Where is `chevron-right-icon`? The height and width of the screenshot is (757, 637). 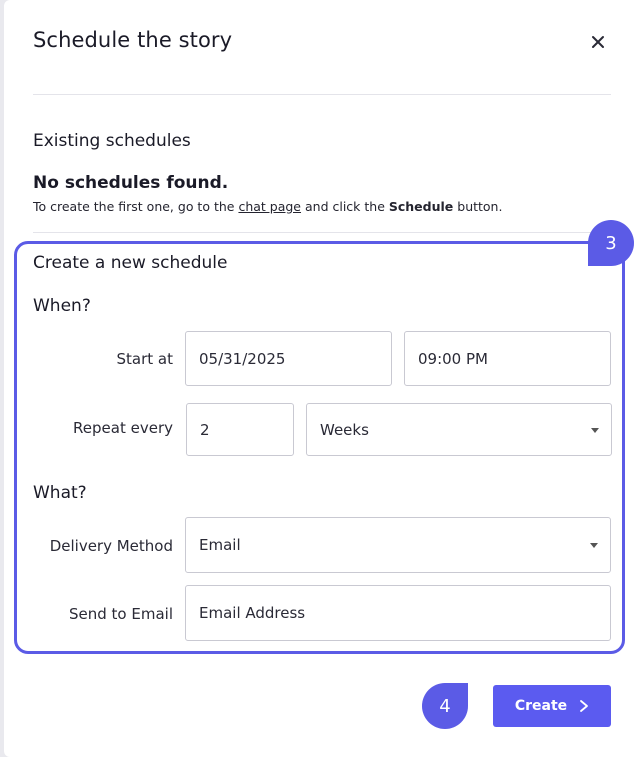
chevron-right-icon is located at coordinates (584, 706).